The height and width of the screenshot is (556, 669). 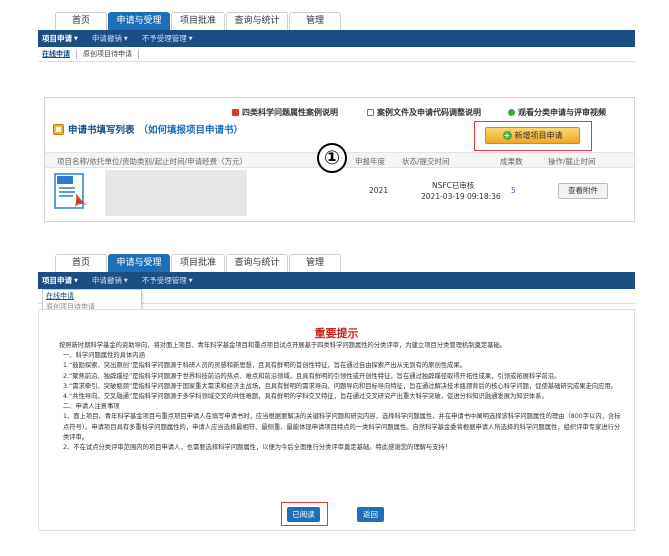 I want to click on list-heading: 申请书填写列表 （如何填报项目申请书）, so click(x=148, y=129).